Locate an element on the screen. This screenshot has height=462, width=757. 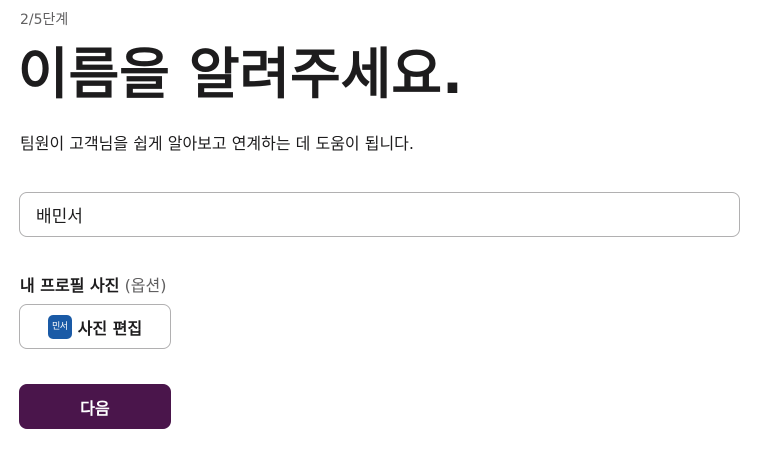
page-title: 이름을 알려주세요. is located at coordinates (240, 74).